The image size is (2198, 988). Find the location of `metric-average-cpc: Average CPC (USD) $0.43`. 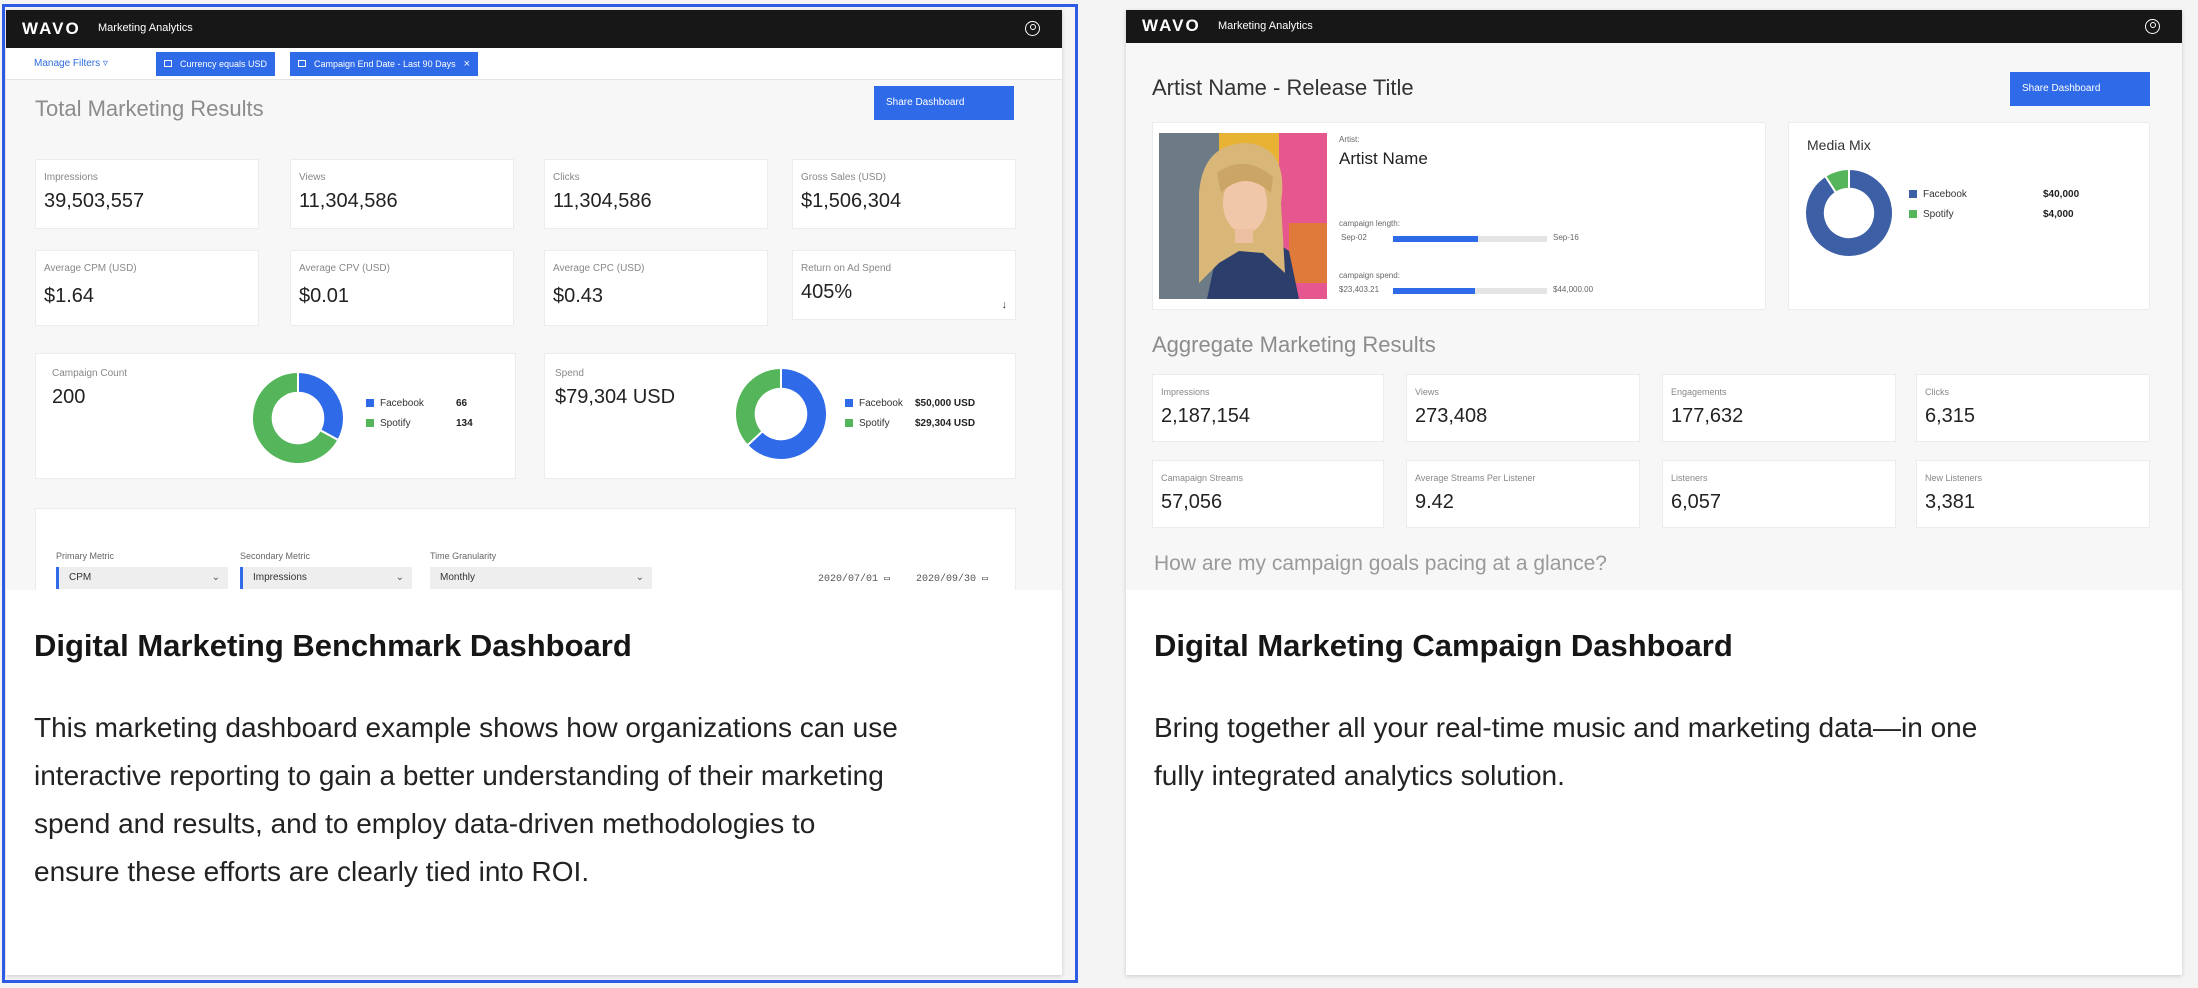

metric-average-cpc: Average CPC (USD) $0.43 is located at coordinates (656, 288).